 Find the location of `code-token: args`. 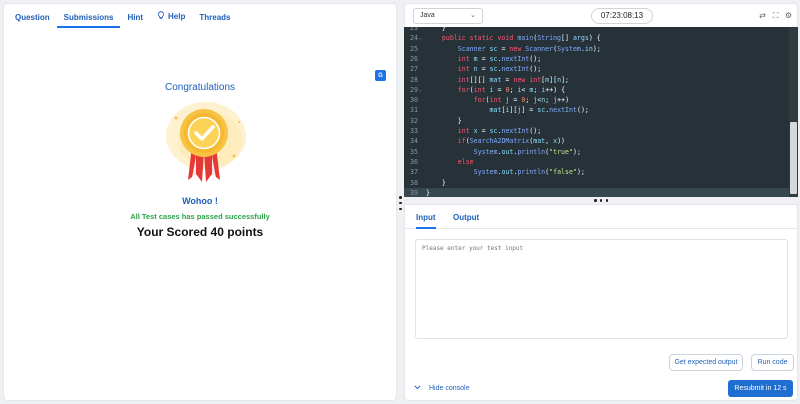

code-token: args is located at coordinates (580, 38).